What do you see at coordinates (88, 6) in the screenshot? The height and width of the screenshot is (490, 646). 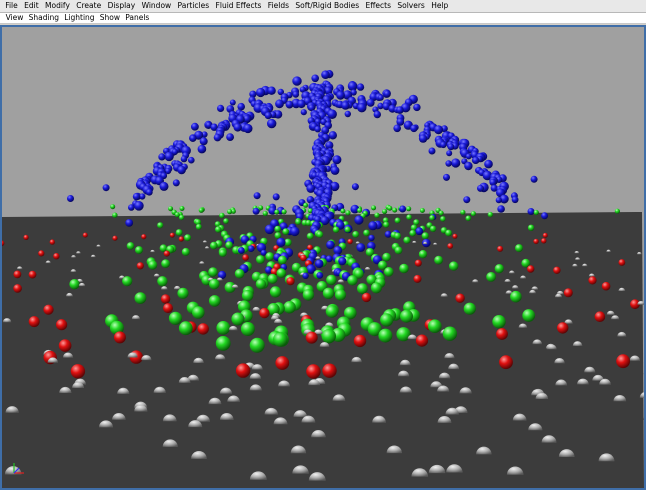 I see `menu-create: Create` at bounding box center [88, 6].